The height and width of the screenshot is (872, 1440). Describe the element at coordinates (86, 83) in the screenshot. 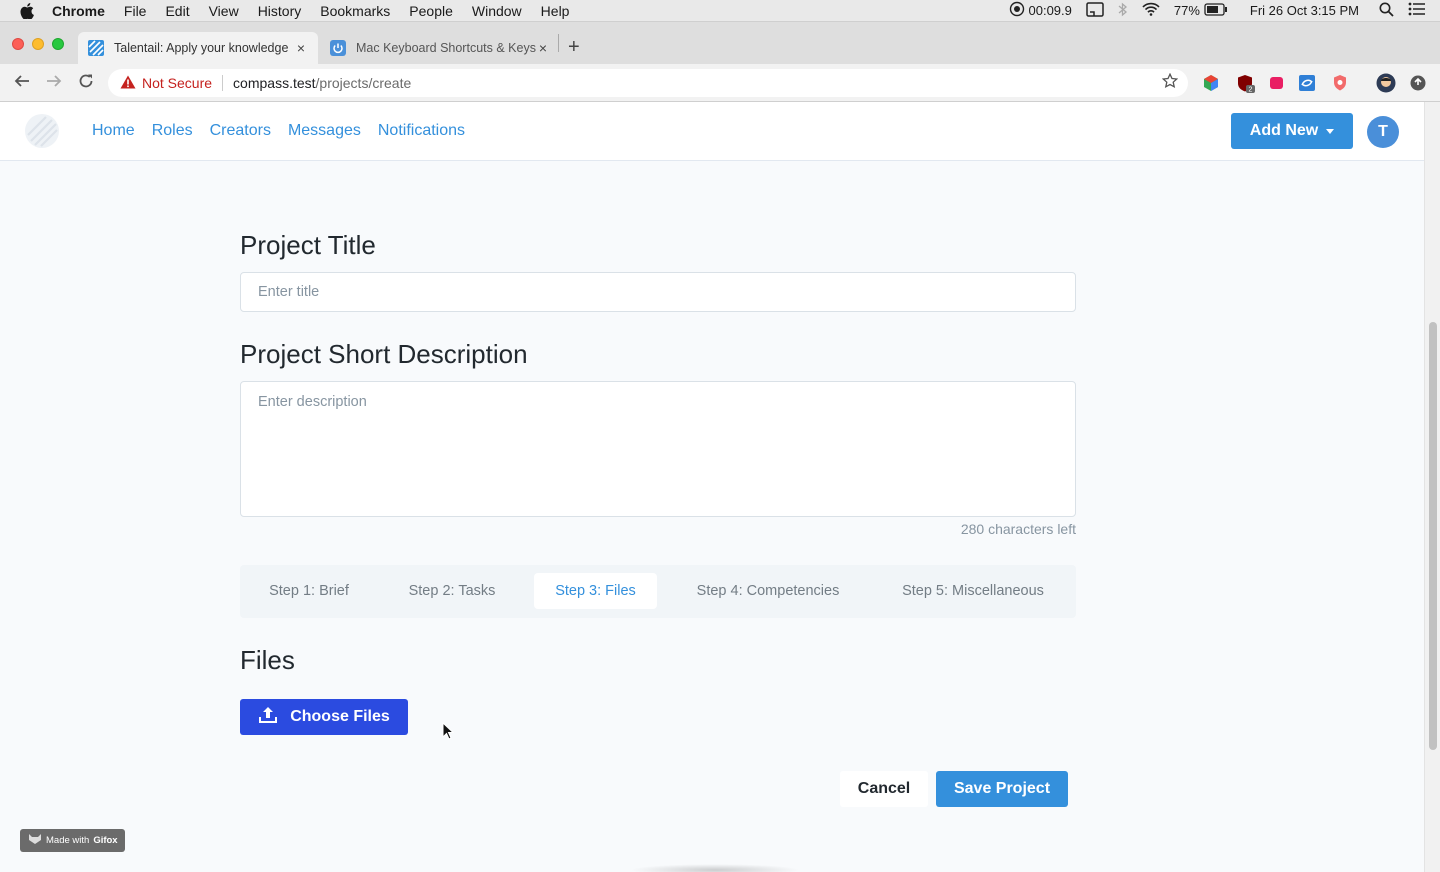

I see `reload-icon` at that location.